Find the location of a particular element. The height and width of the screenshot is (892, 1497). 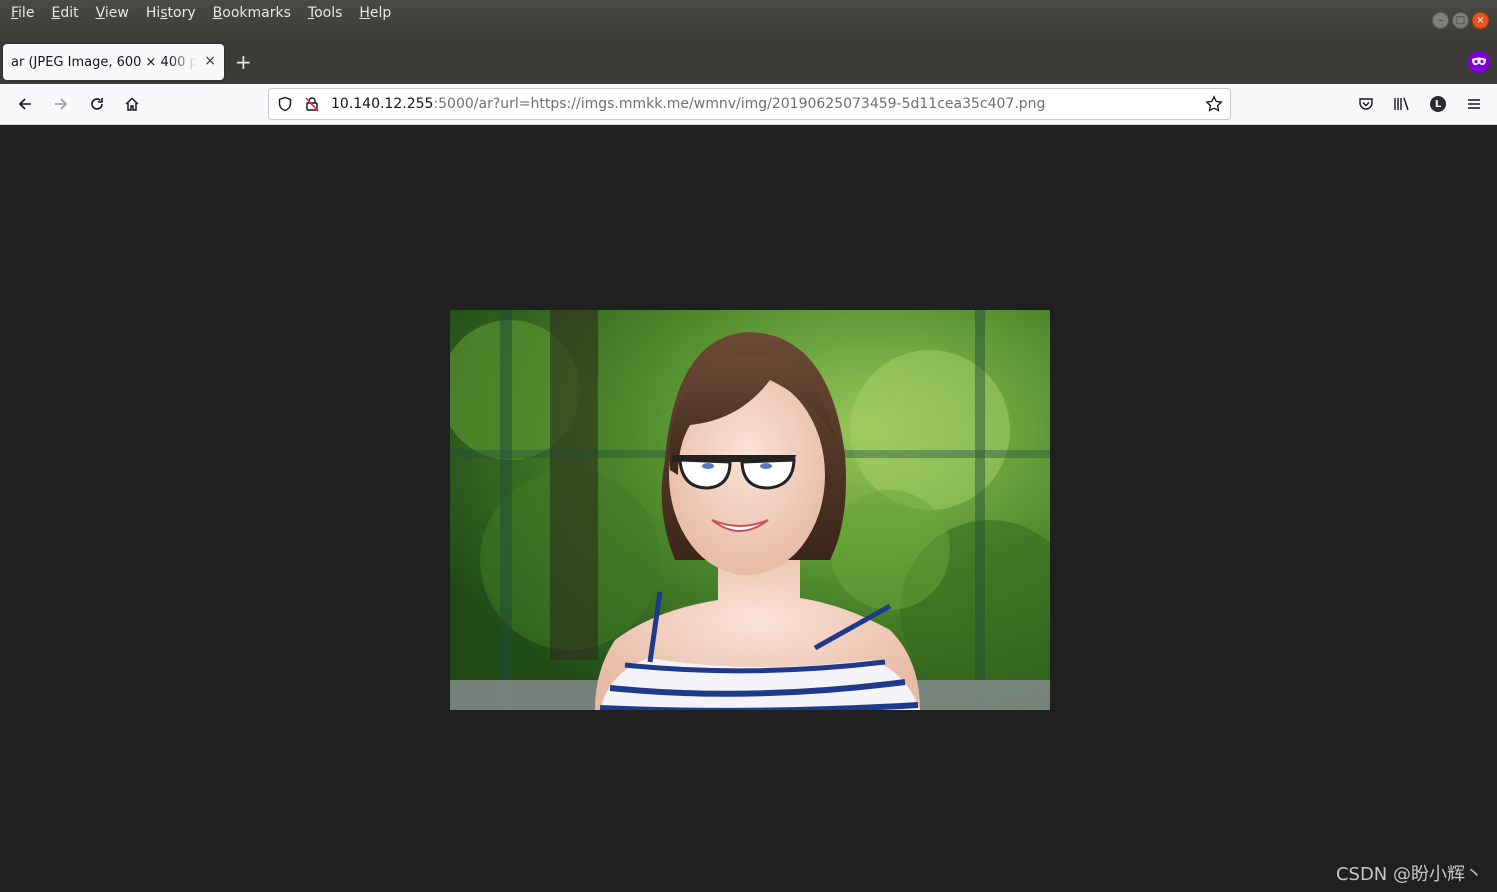

tab-close-icon: × is located at coordinates (210, 61).